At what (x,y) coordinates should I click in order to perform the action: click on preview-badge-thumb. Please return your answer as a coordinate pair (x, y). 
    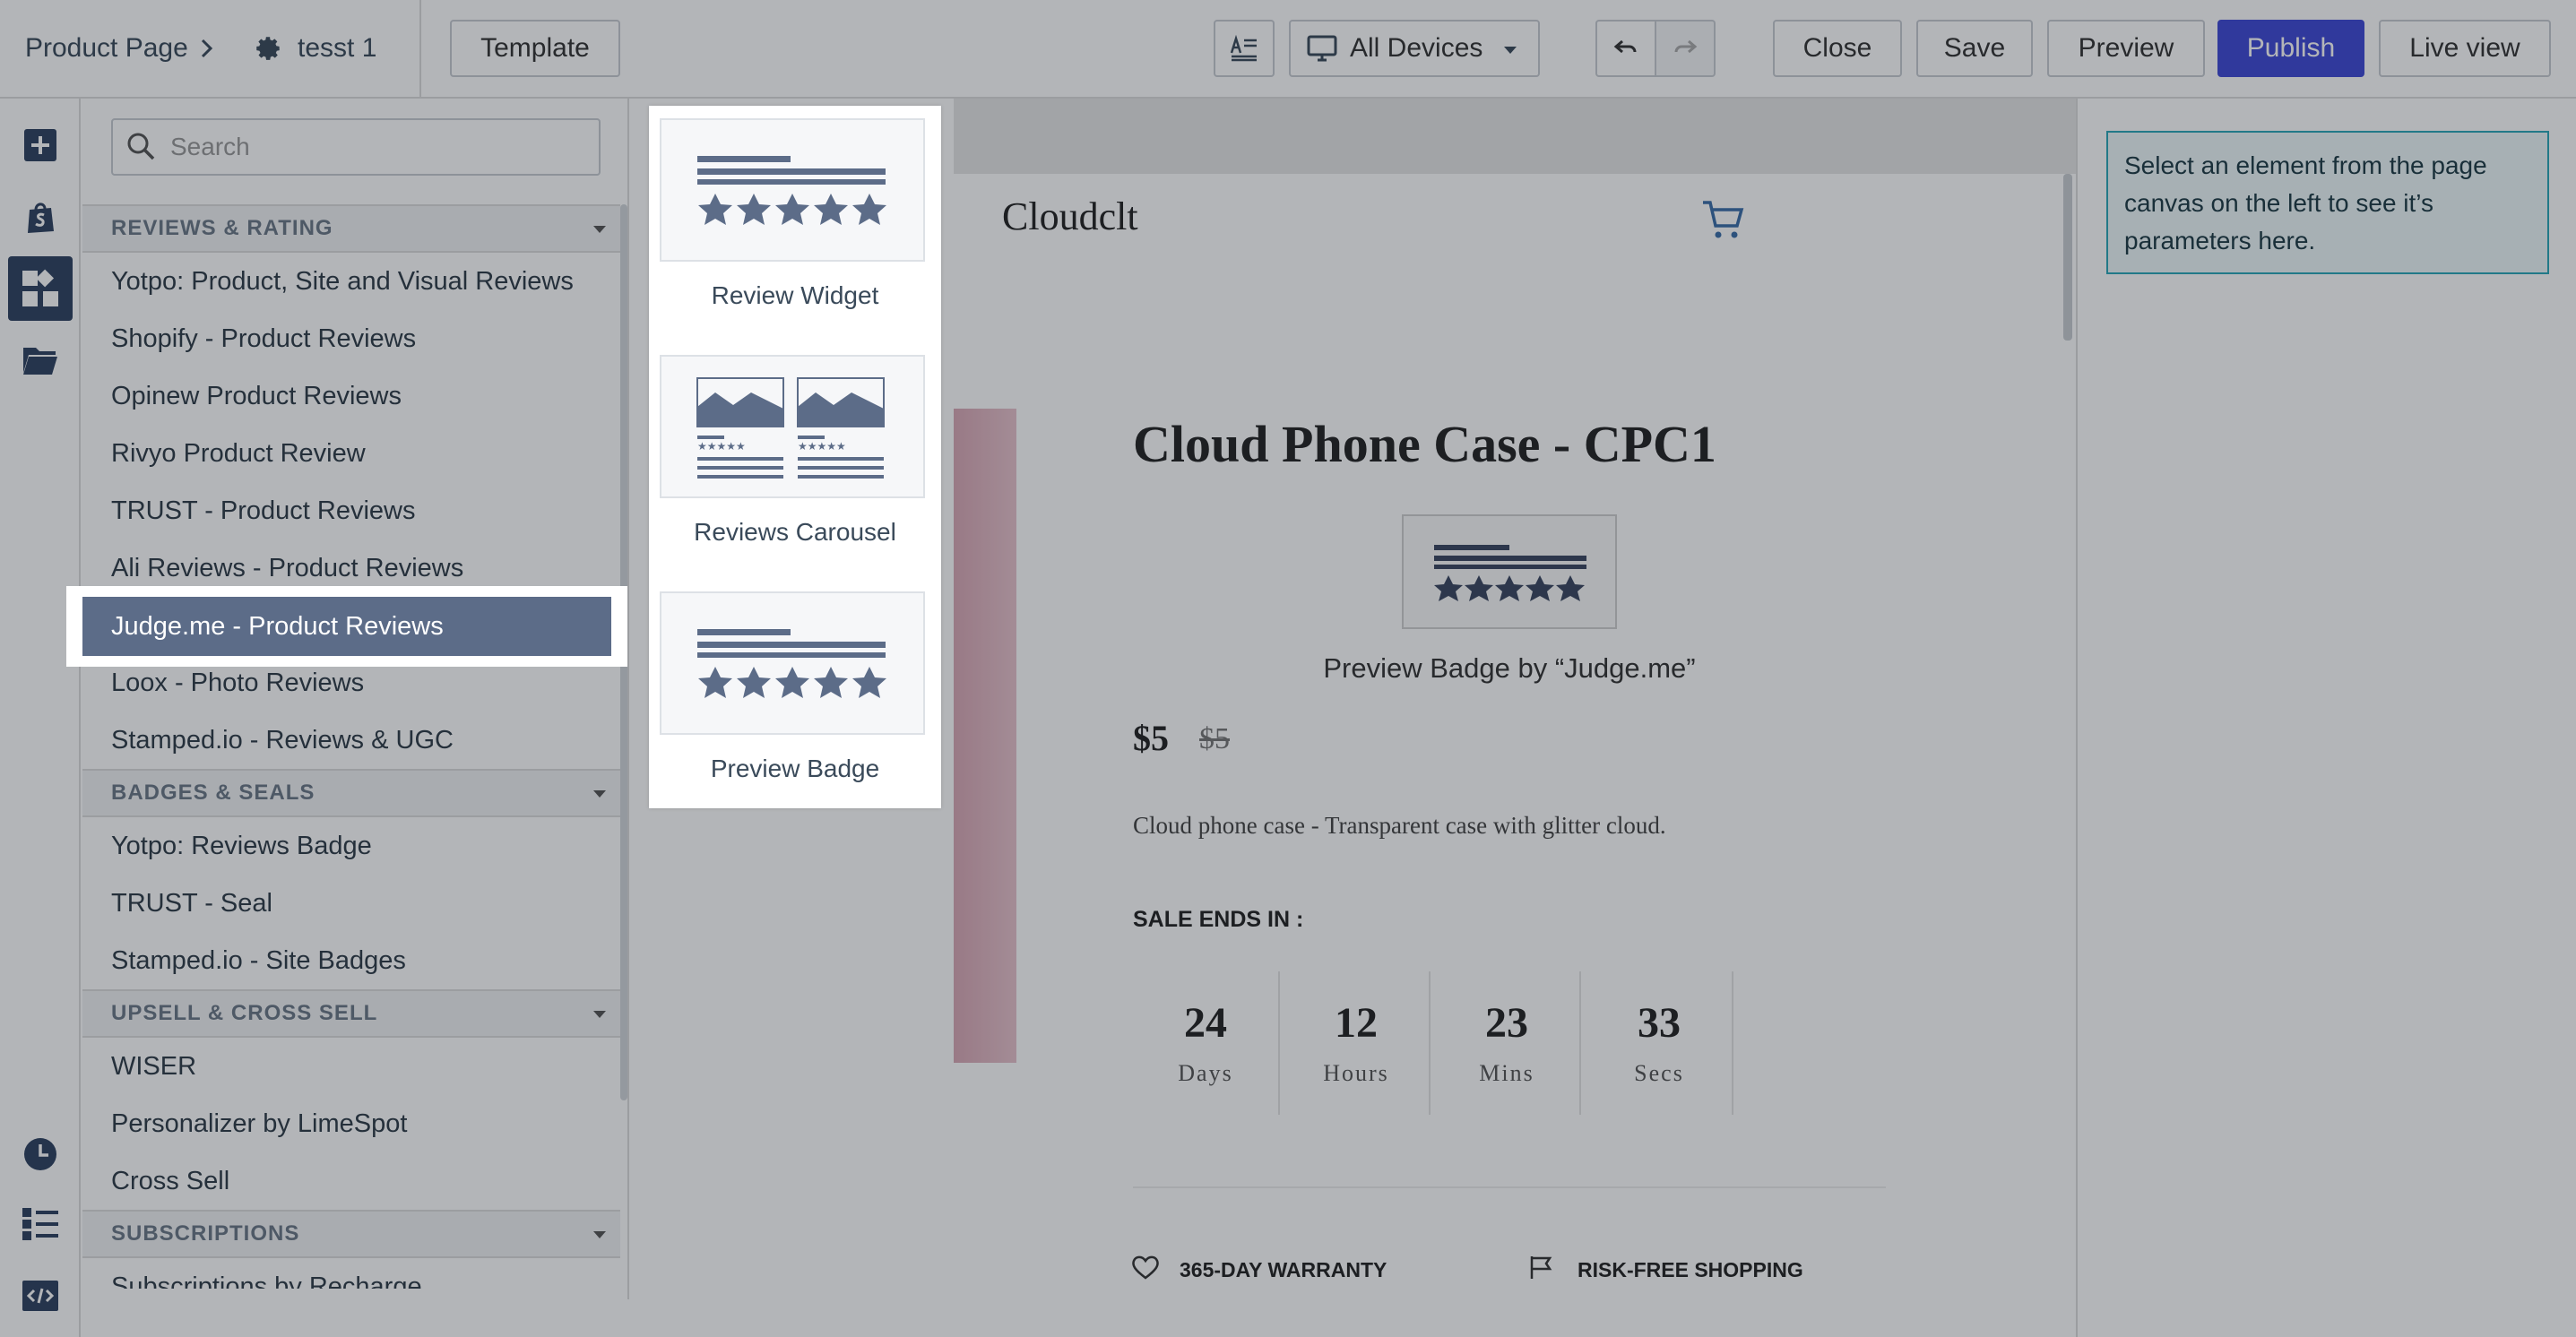
    Looking at the image, I should click on (792, 663).